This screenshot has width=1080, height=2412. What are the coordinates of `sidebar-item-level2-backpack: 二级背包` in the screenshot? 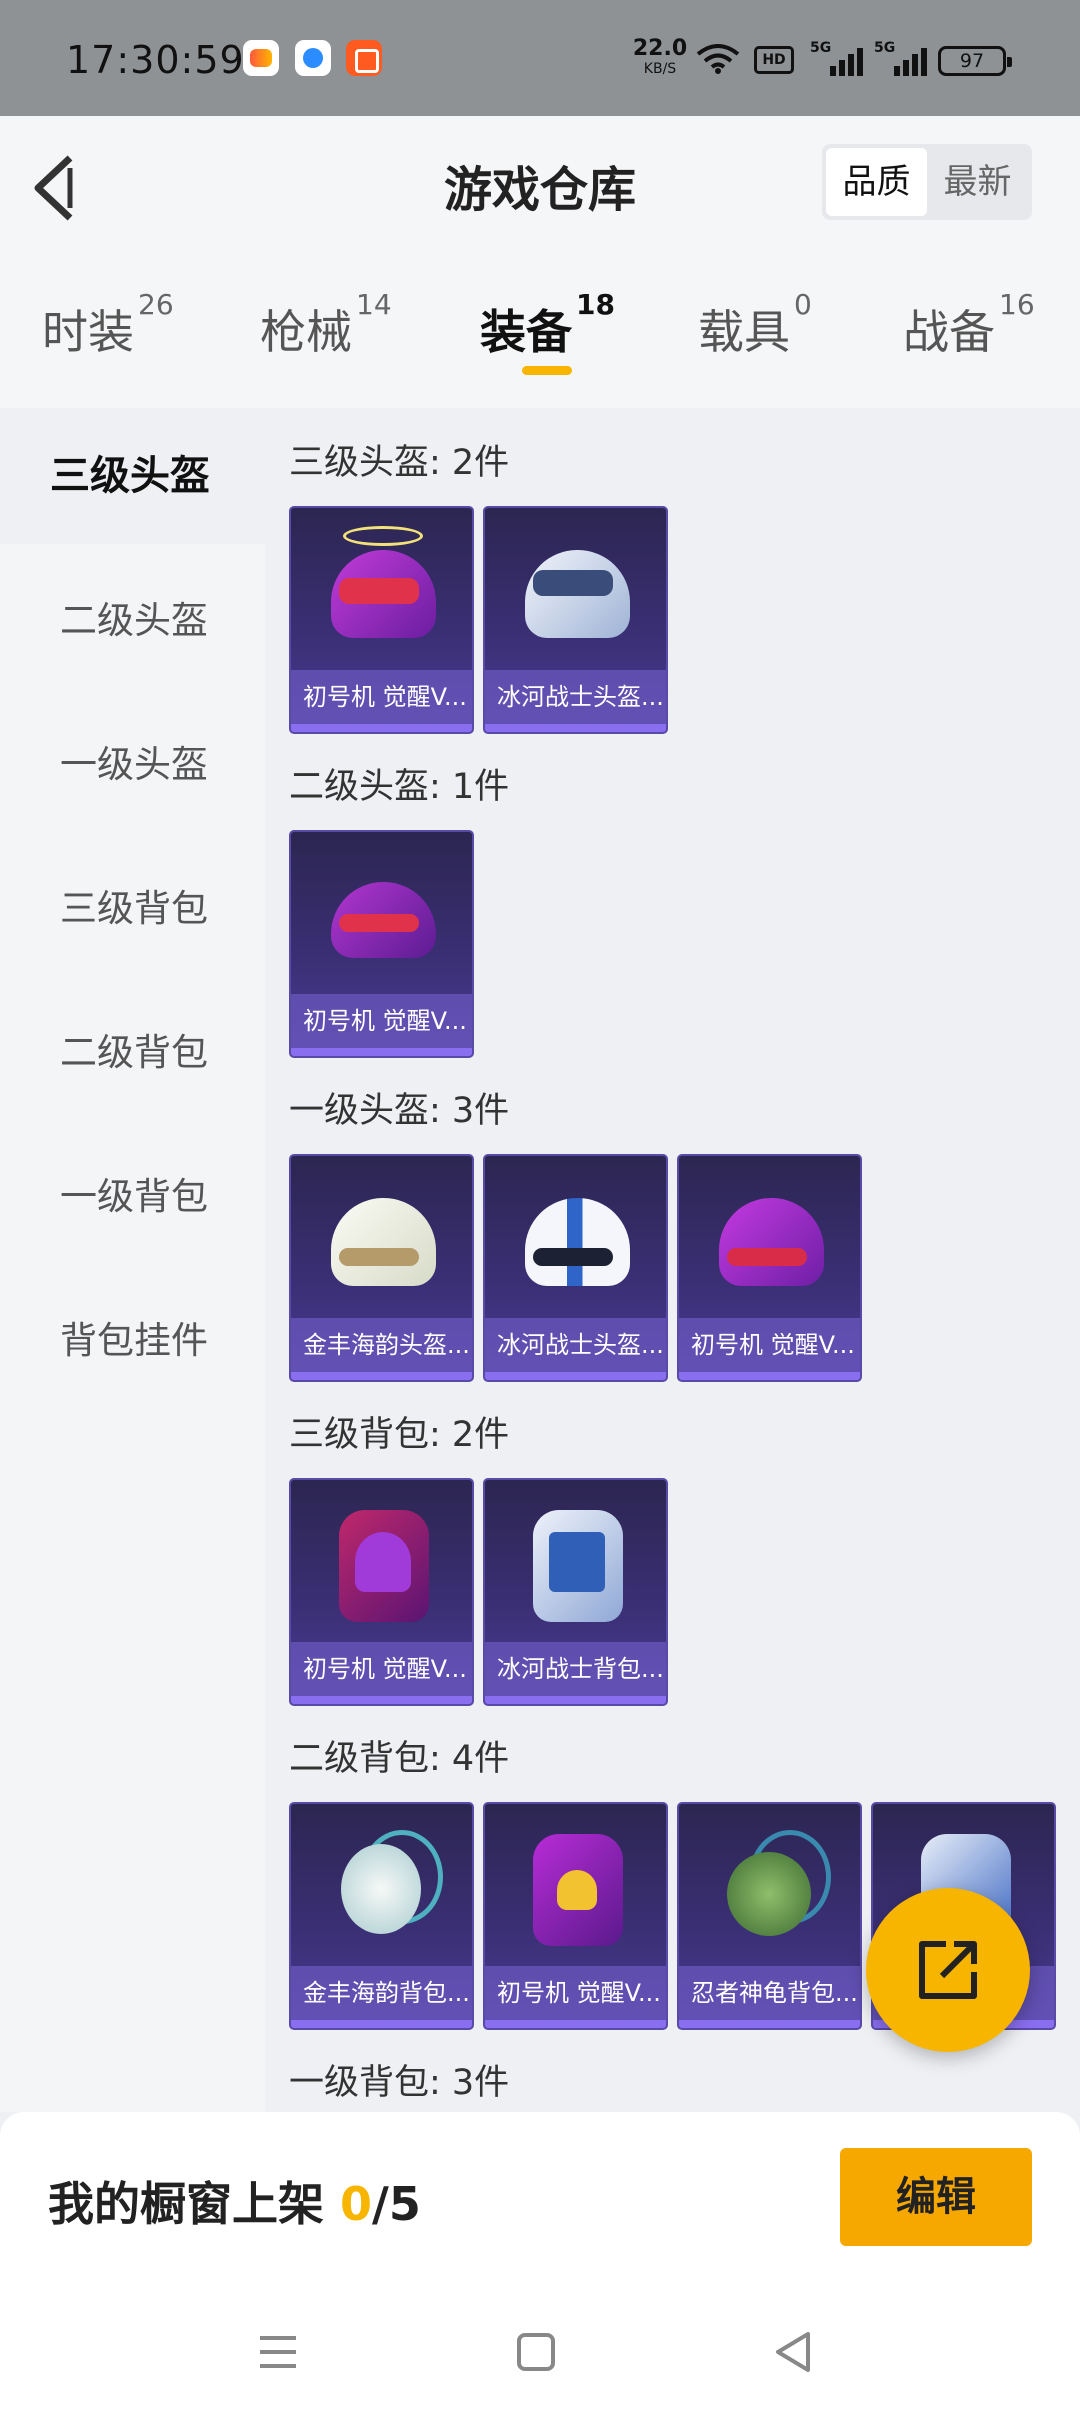 It's located at (132, 1053).